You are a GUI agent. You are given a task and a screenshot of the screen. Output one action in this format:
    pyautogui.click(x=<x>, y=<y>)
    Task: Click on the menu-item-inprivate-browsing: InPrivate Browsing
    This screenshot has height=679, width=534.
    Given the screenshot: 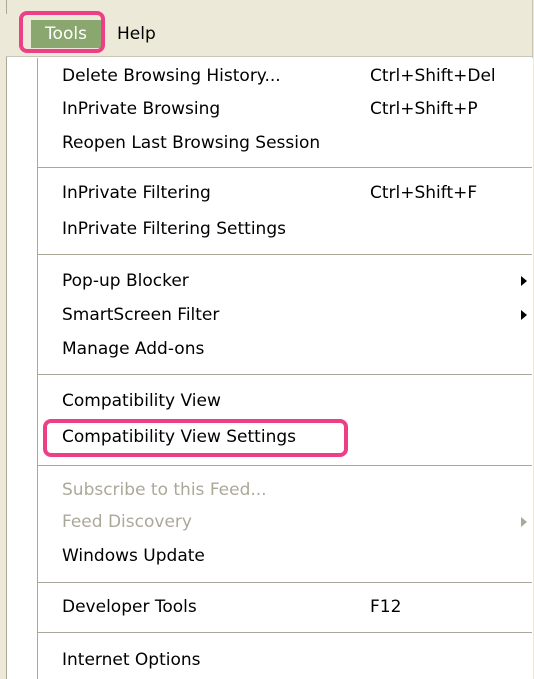 What is the action you would take?
    pyautogui.click(x=141, y=109)
    